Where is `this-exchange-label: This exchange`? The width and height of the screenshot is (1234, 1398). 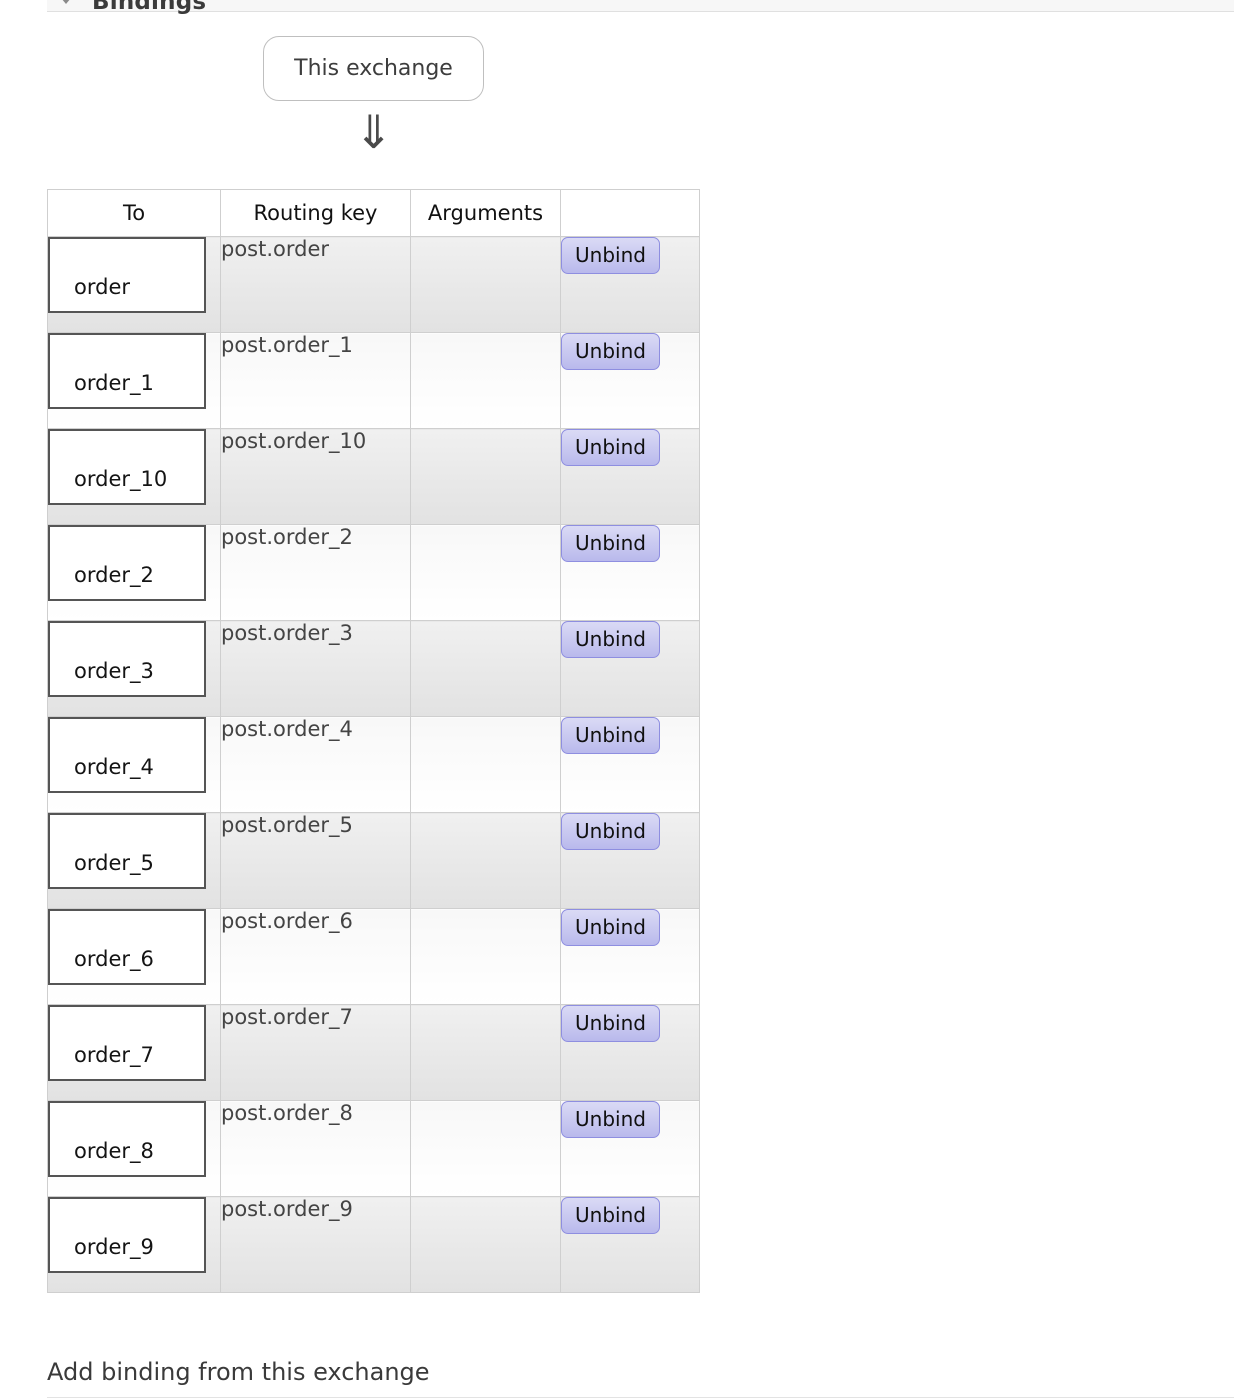 this-exchange-label: This exchange is located at coordinates (373, 68).